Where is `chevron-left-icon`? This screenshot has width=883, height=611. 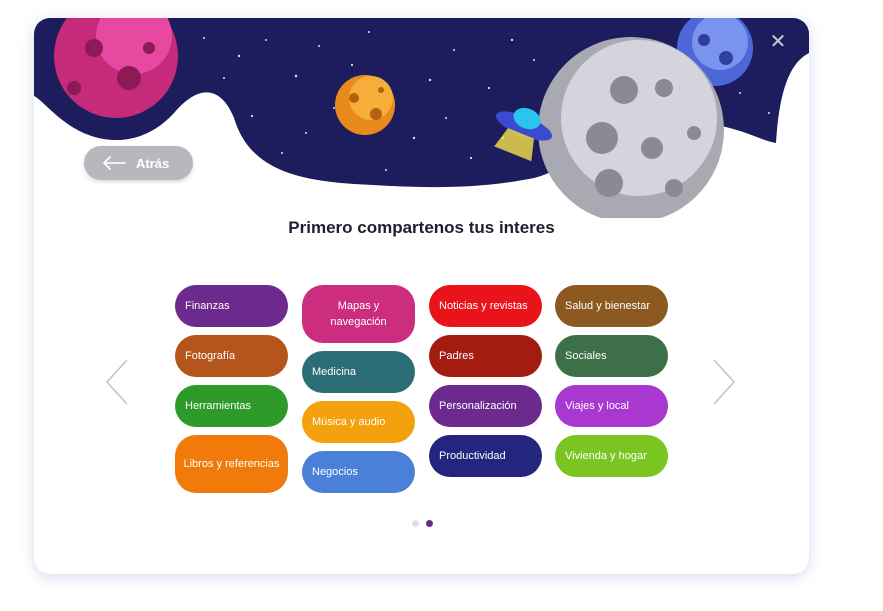
chevron-left-icon is located at coordinates (117, 382).